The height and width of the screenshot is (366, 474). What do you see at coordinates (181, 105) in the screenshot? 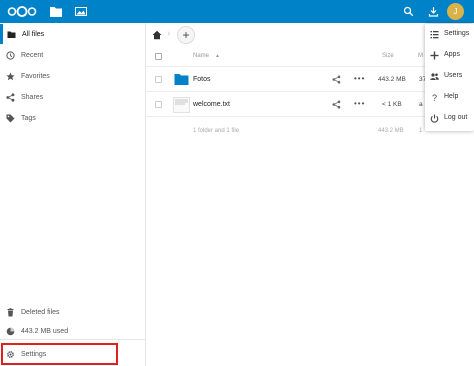
I see `text-file-icon` at bounding box center [181, 105].